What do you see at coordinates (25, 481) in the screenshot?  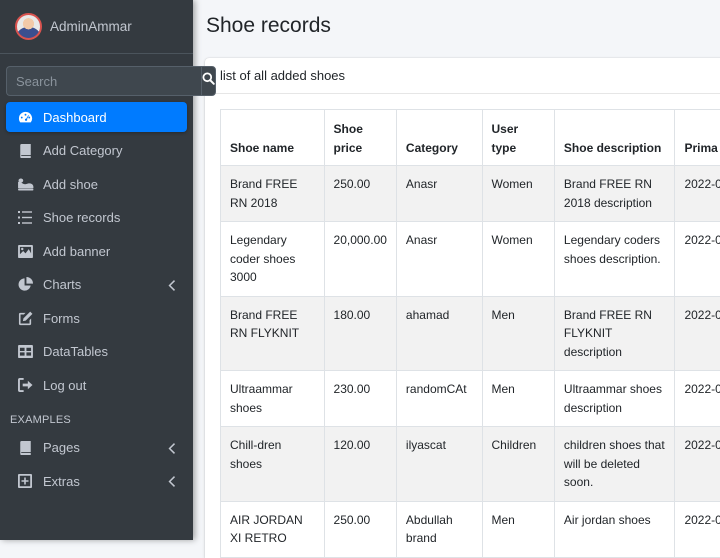 I see `plus-square-icon` at bounding box center [25, 481].